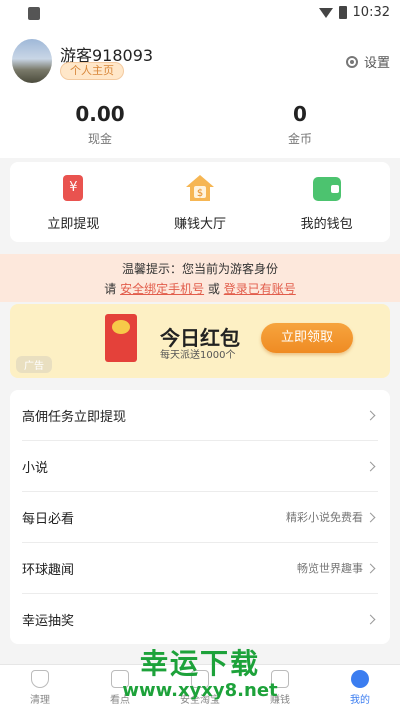 The width and height of the screenshot is (400, 710). Describe the element at coordinates (200, 466) in the screenshot. I see `menu-item-novel: 小说` at that location.